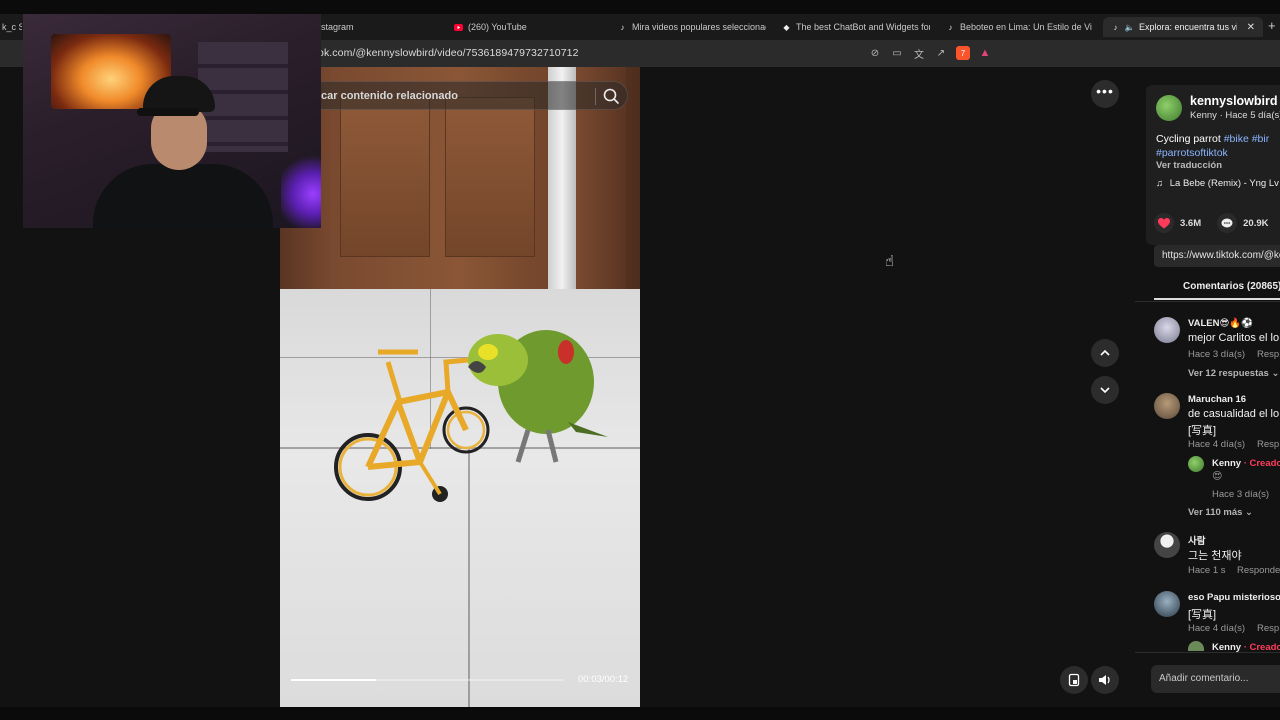 Image resolution: width=1280 pixels, height=720 pixels. I want to click on share-icon: ↗, so click(941, 53).